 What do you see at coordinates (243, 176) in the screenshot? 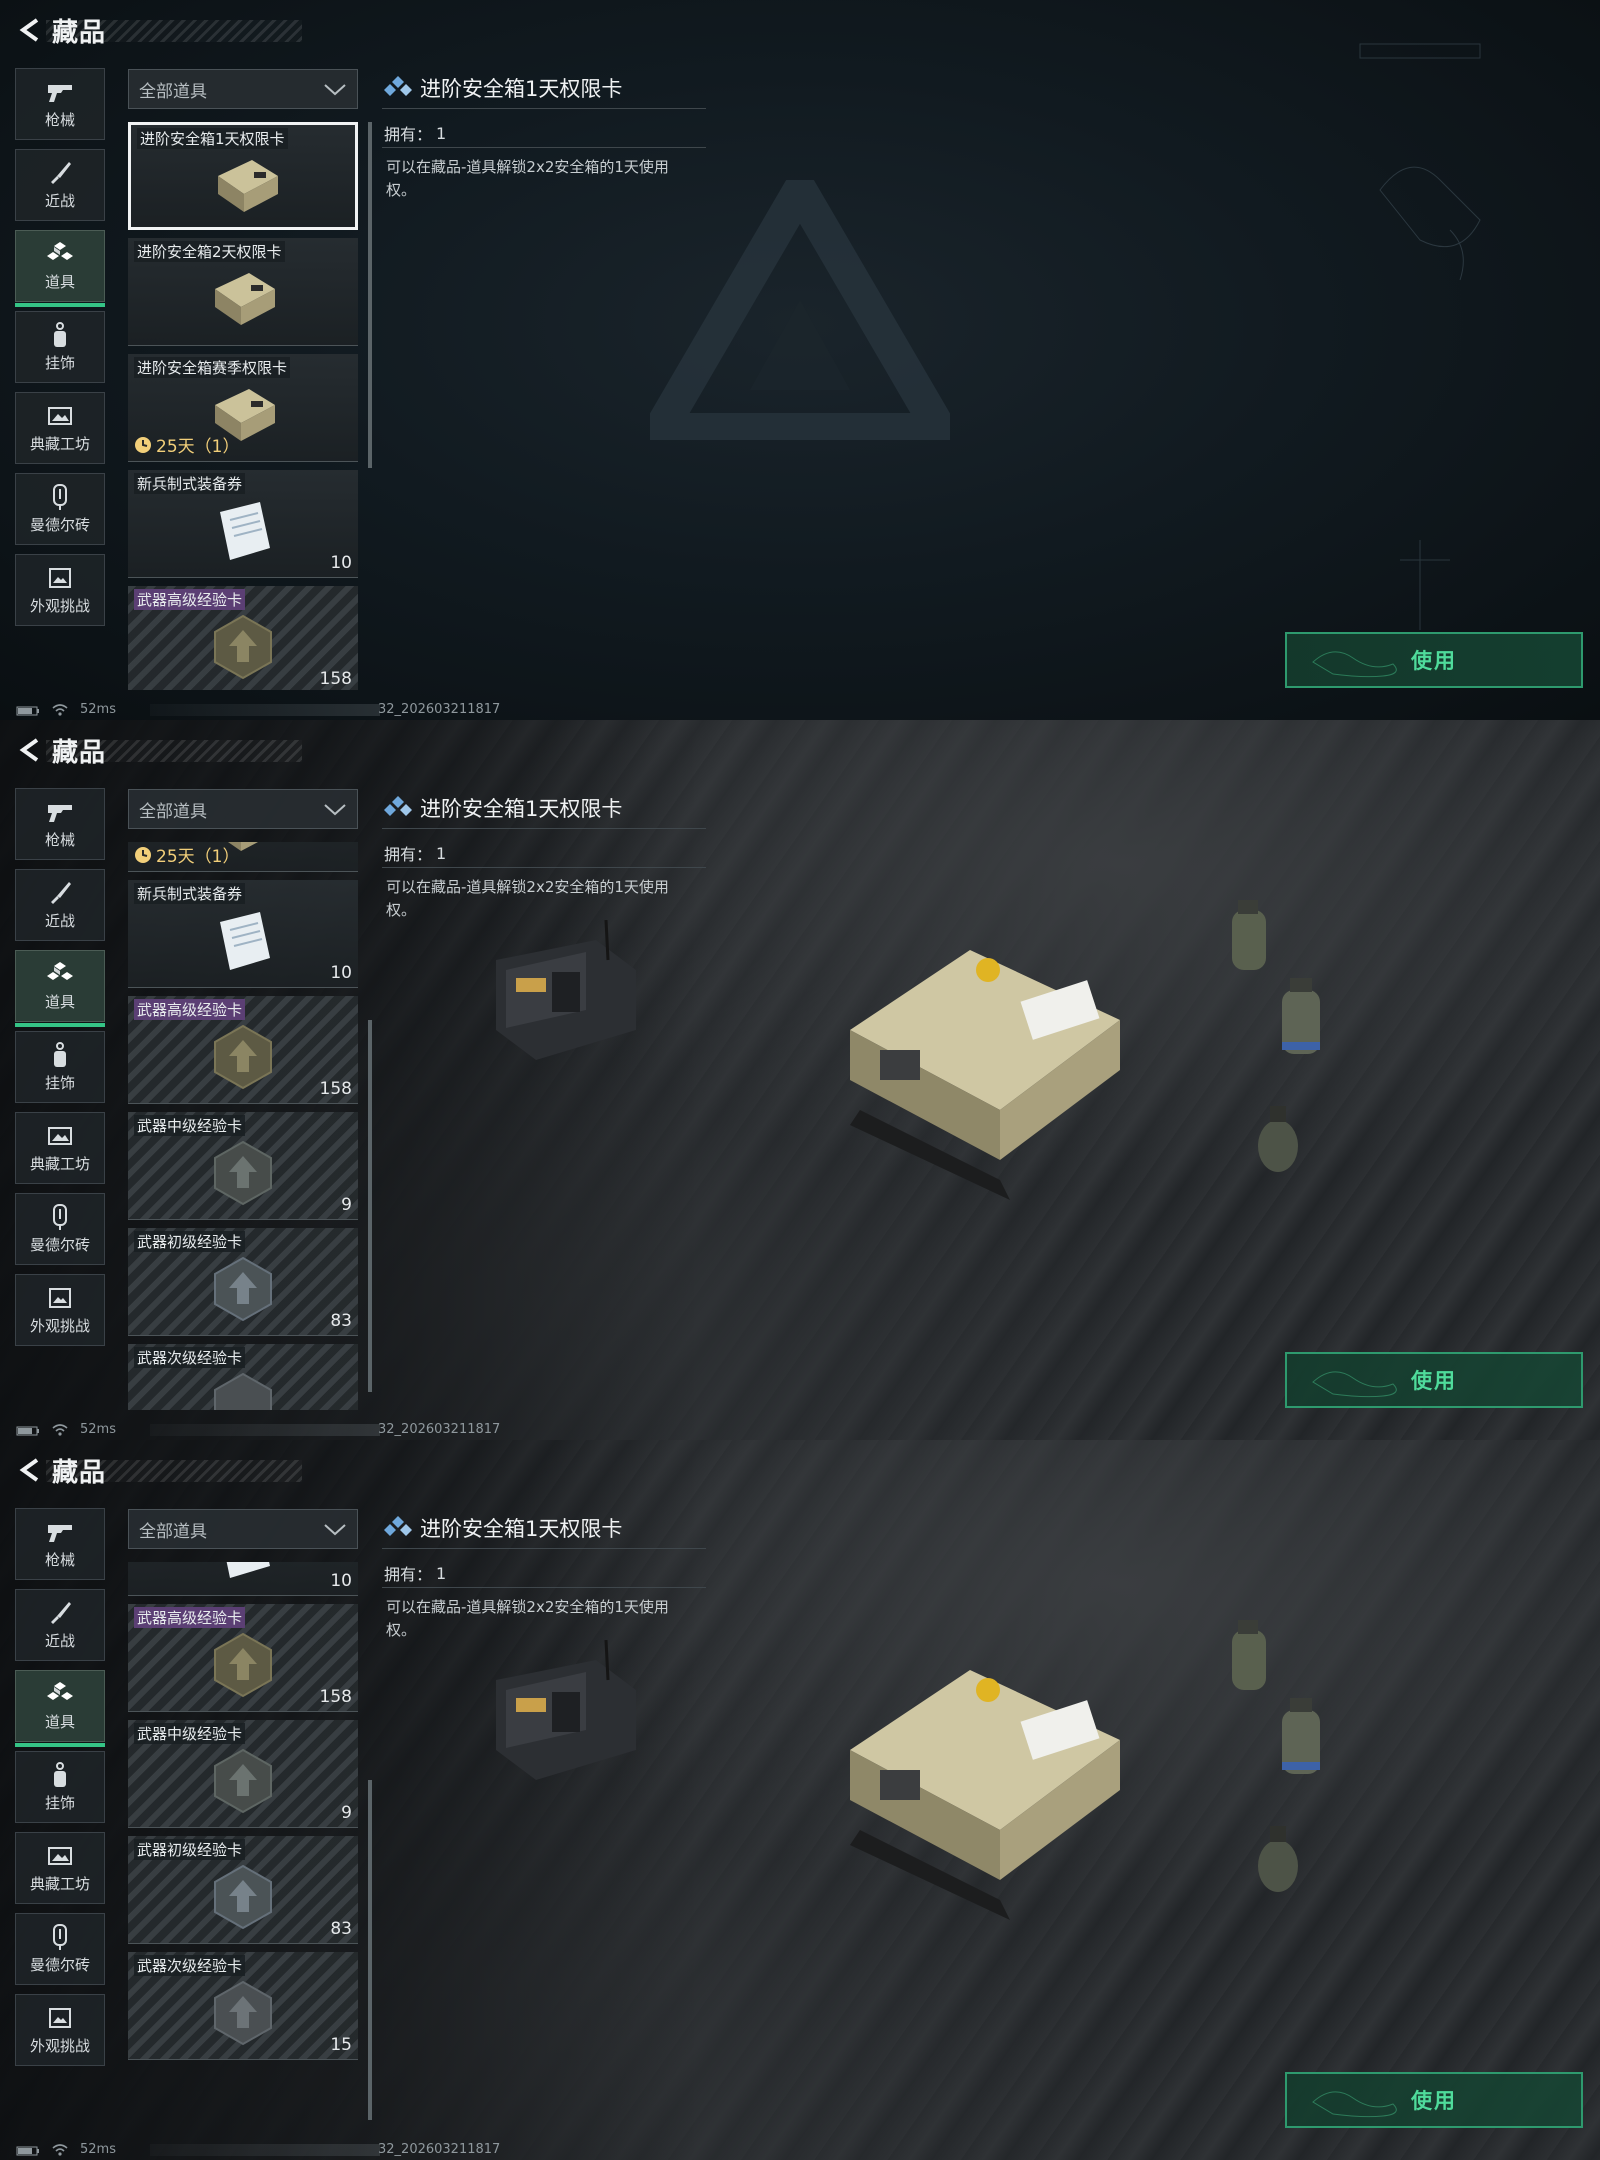
I see `list-item: 进阶安全箱1天权限卡` at bounding box center [243, 176].